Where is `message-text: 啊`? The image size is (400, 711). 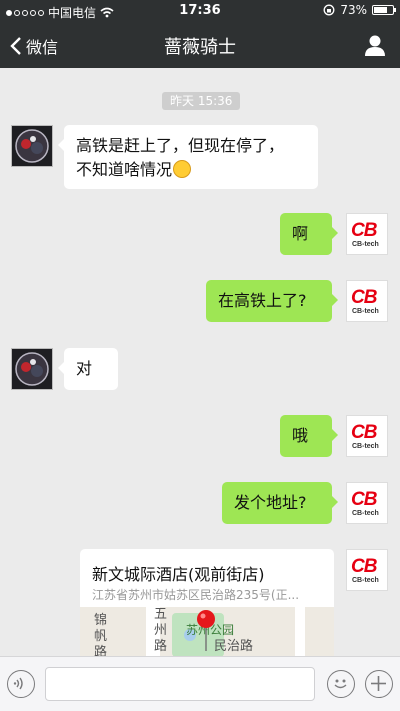 message-text: 啊 is located at coordinates (300, 233).